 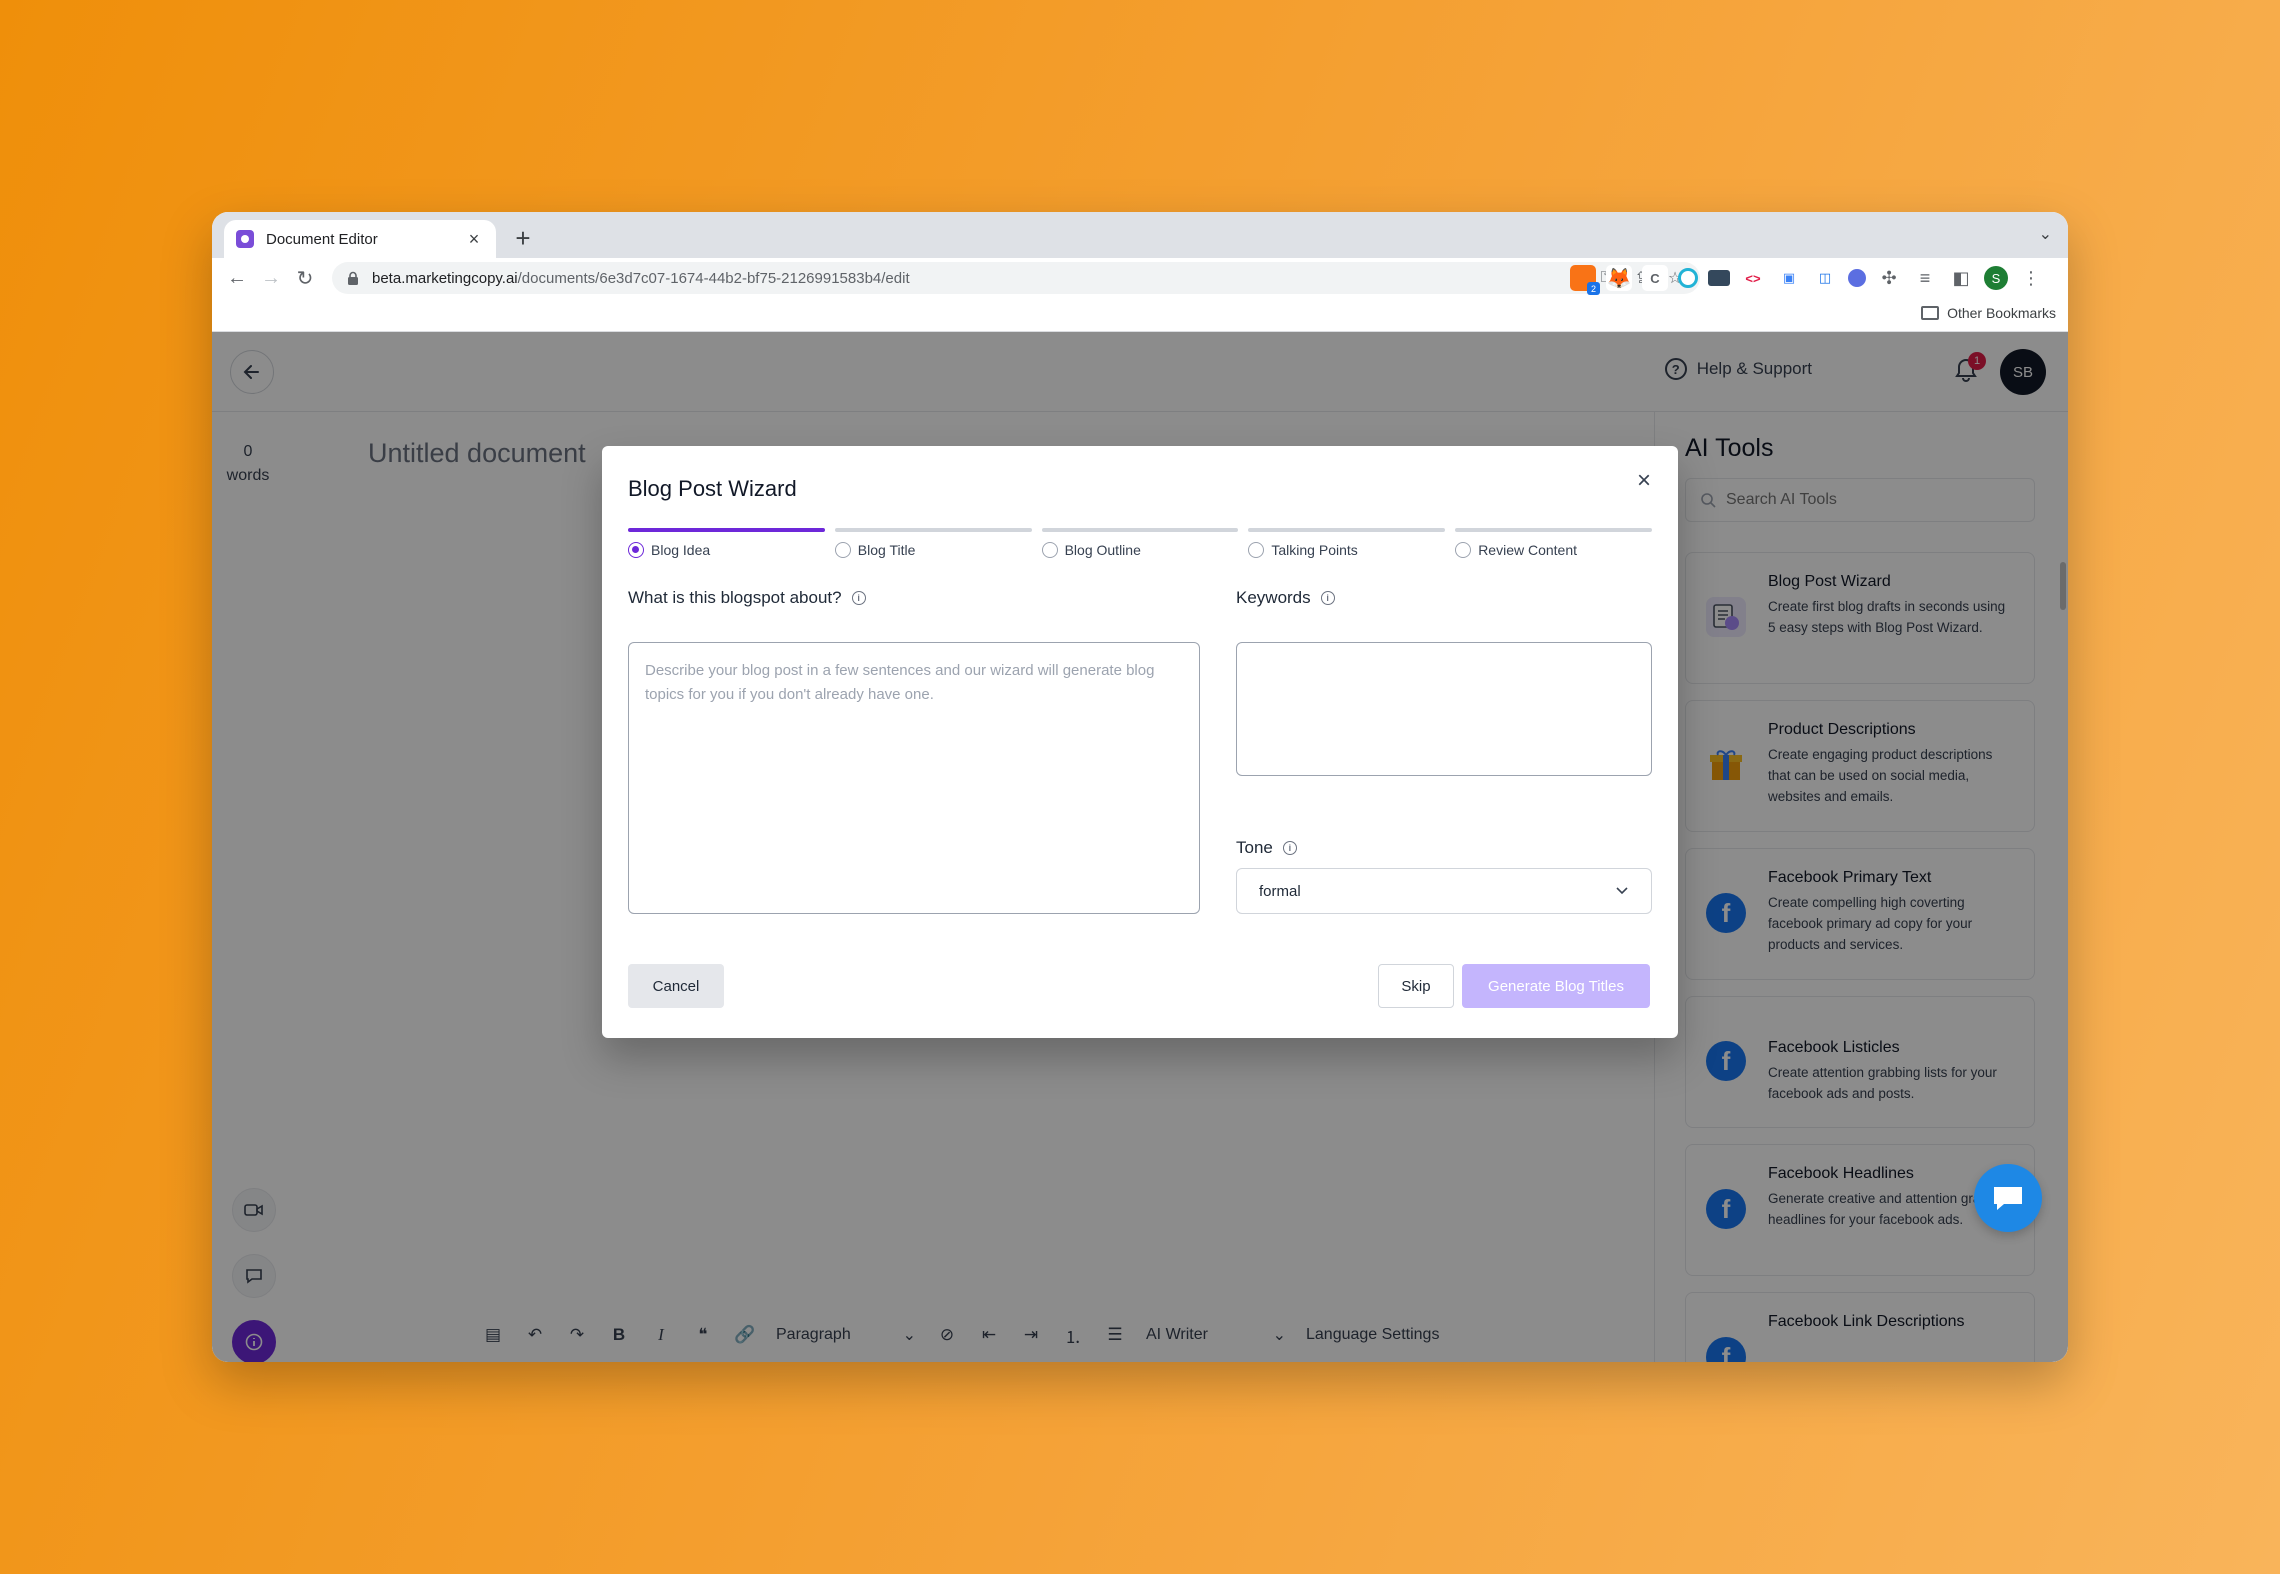 I want to click on close-icon: ×, so click(x=1644, y=481).